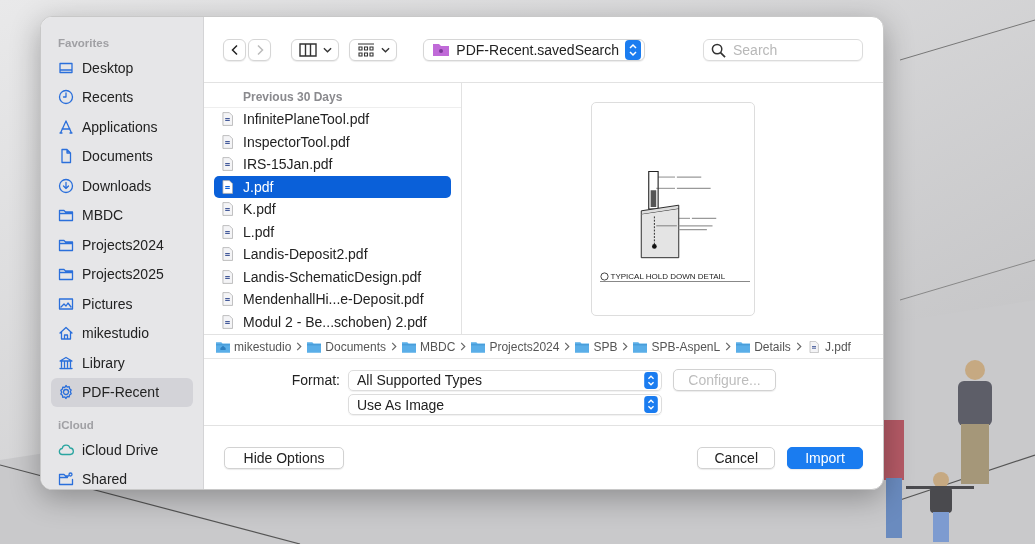  Describe the element at coordinates (505, 404) in the screenshot. I see `use-as-dropdown: Use As Image` at that location.